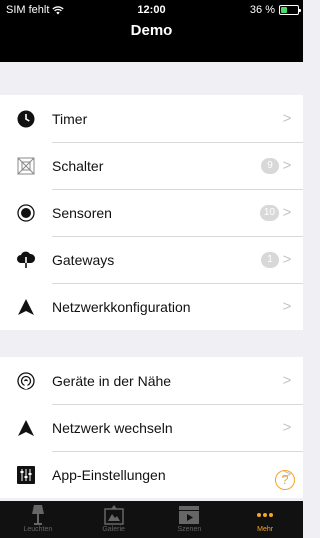 Image resolution: width=320 pixels, height=538 pixels. What do you see at coordinates (265, 529) in the screenshot?
I see `tab-label: Mehr` at bounding box center [265, 529].